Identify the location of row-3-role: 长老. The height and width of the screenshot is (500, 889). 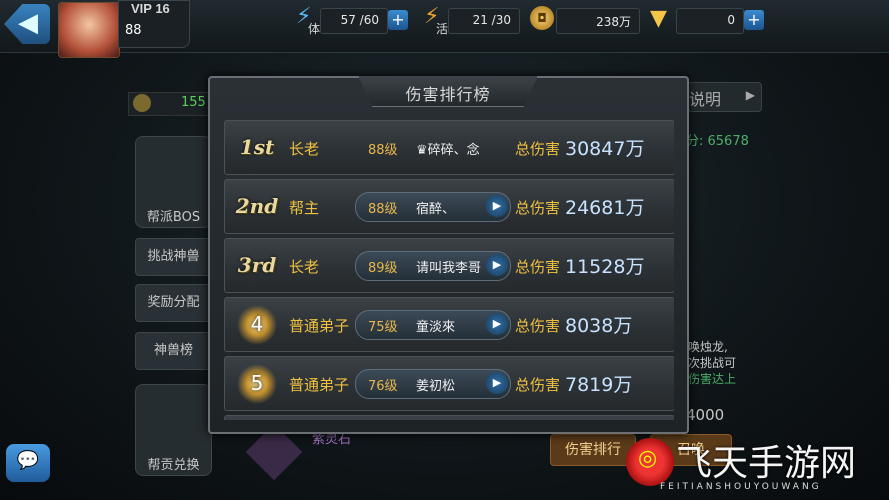
(304, 267).